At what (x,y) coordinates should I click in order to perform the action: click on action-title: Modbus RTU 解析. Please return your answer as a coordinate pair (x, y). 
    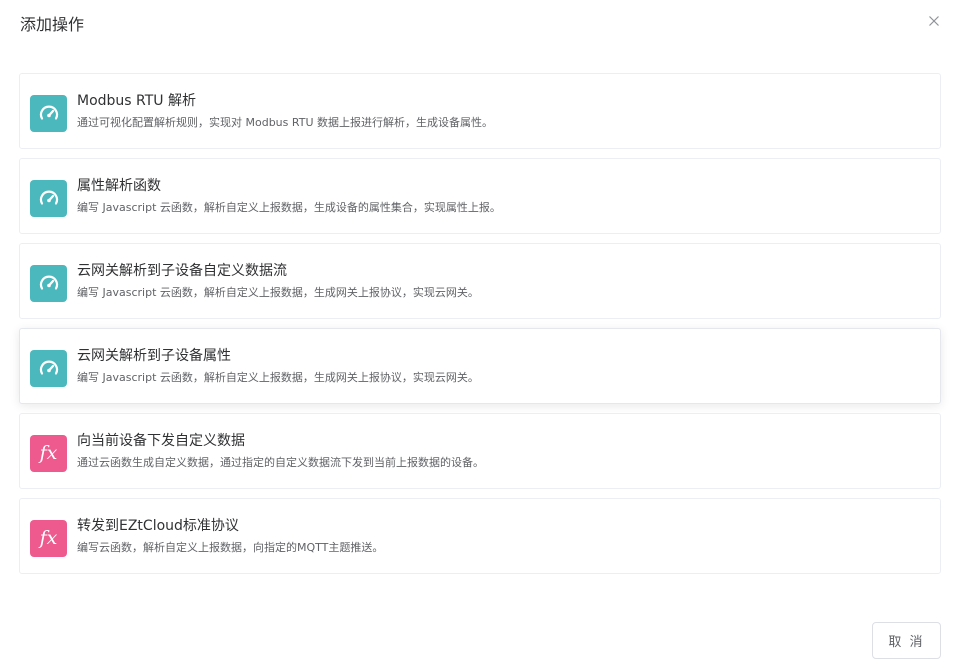
    Looking at the image, I should click on (136, 101).